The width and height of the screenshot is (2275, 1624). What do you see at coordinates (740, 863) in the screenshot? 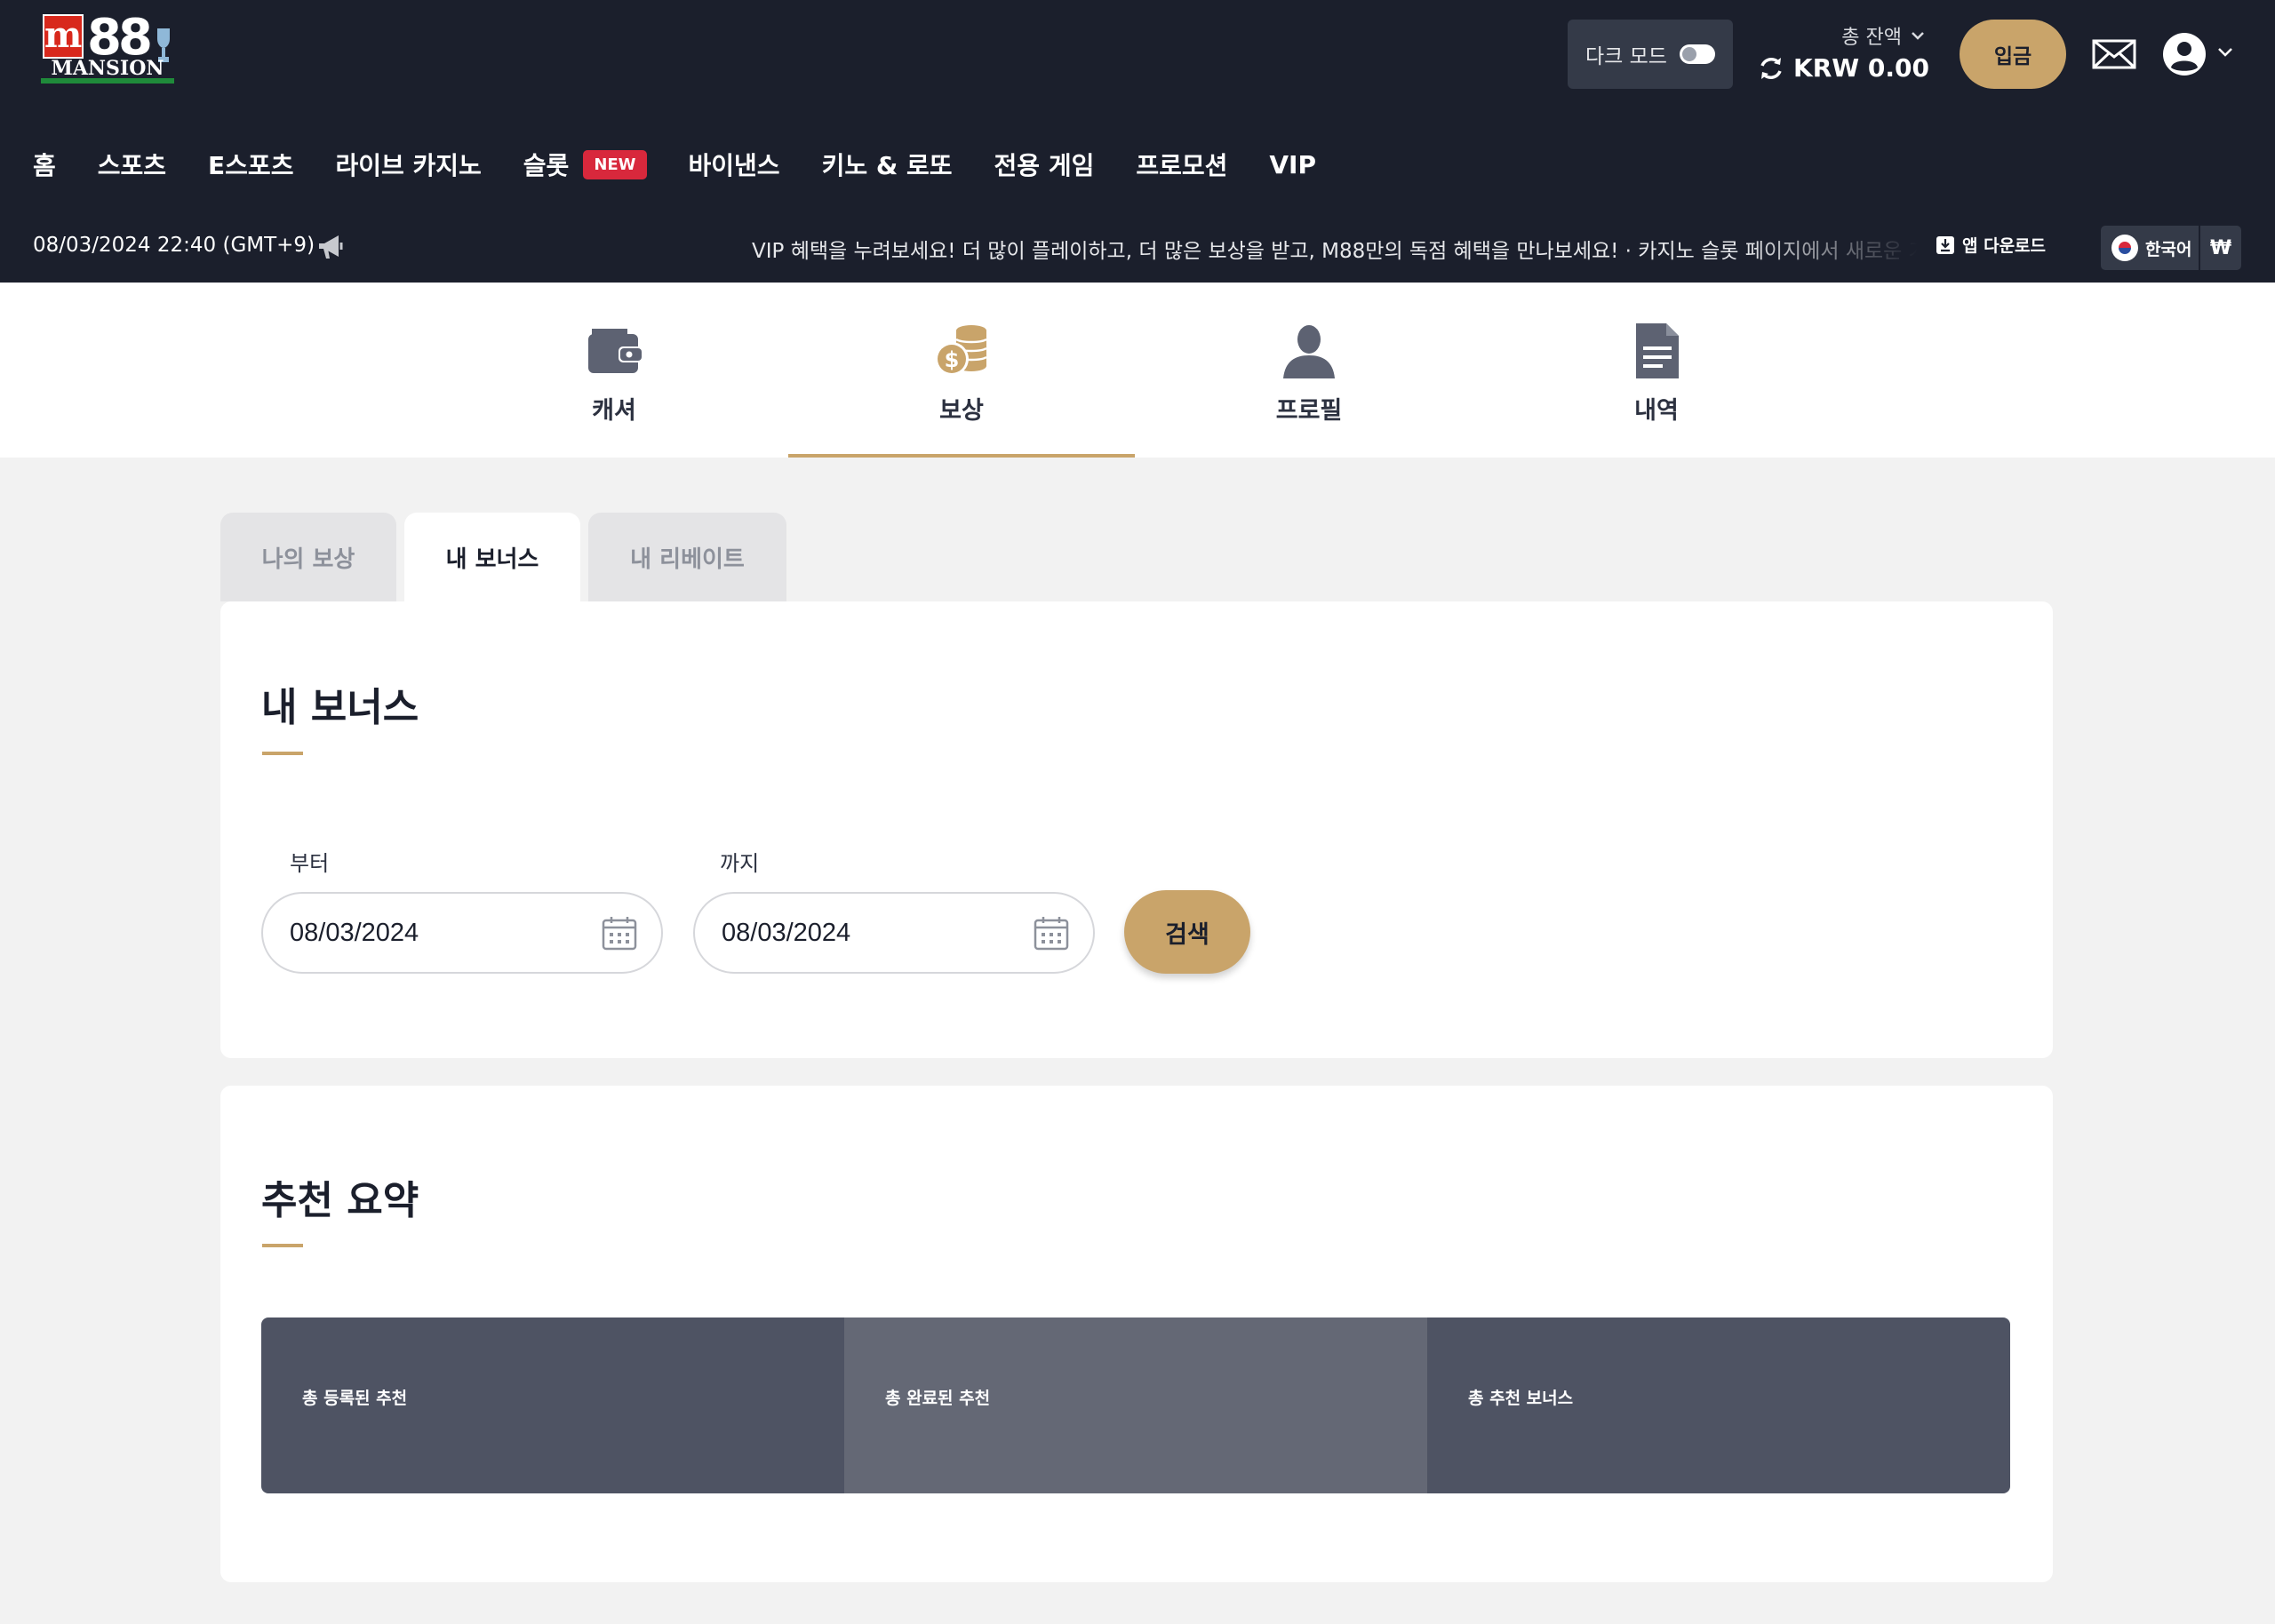
I see `to-date-label: 까지` at bounding box center [740, 863].